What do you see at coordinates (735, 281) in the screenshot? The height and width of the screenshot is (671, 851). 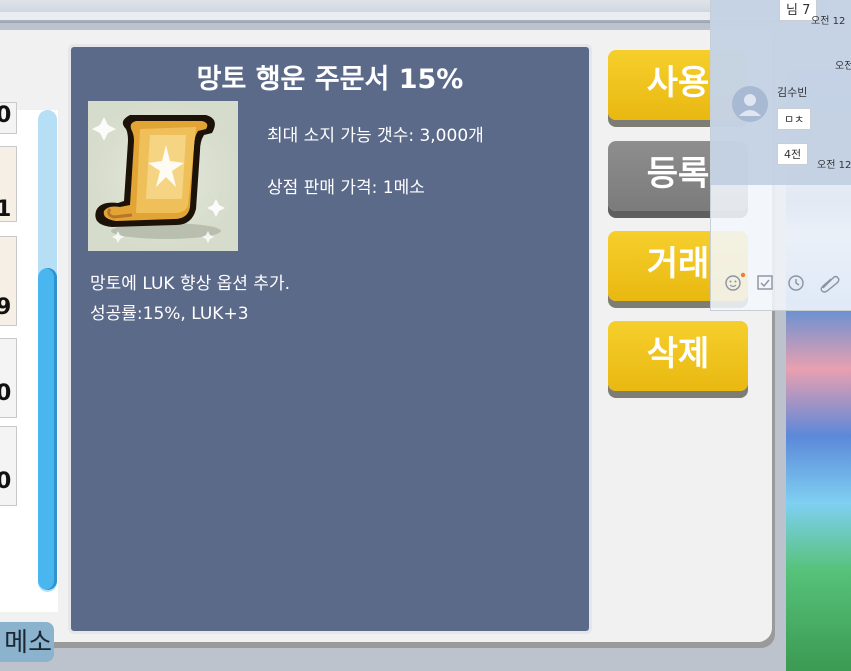 I see `emoji-icon` at bounding box center [735, 281].